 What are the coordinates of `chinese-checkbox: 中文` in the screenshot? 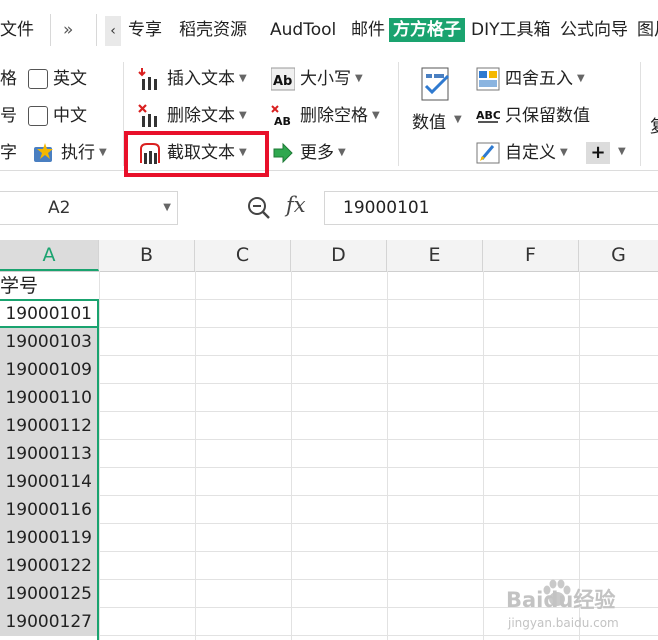 It's located at (57, 116).